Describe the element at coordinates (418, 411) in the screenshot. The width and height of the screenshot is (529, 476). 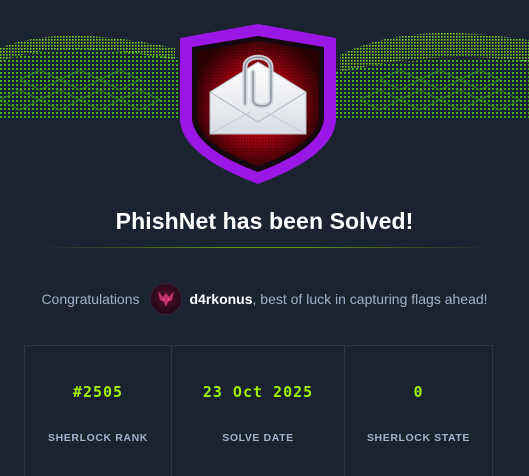
I see `stat-sherlock-state: 0 SHERLOCK STATE` at that location.